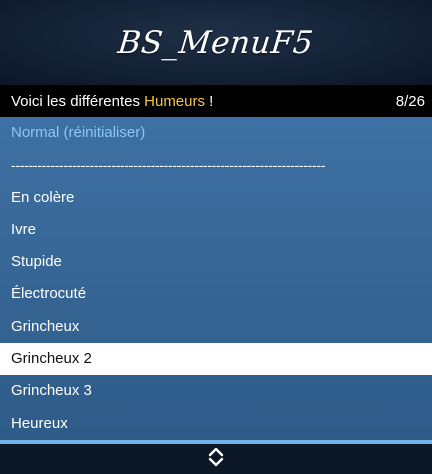 Image resolution: width=432 pixels, height=474 pixels. What do you see at coordinates (216, 327) in the screenshot?
I see `menu-item-grincheux: Grincheux` at bounding box center [216, 327].